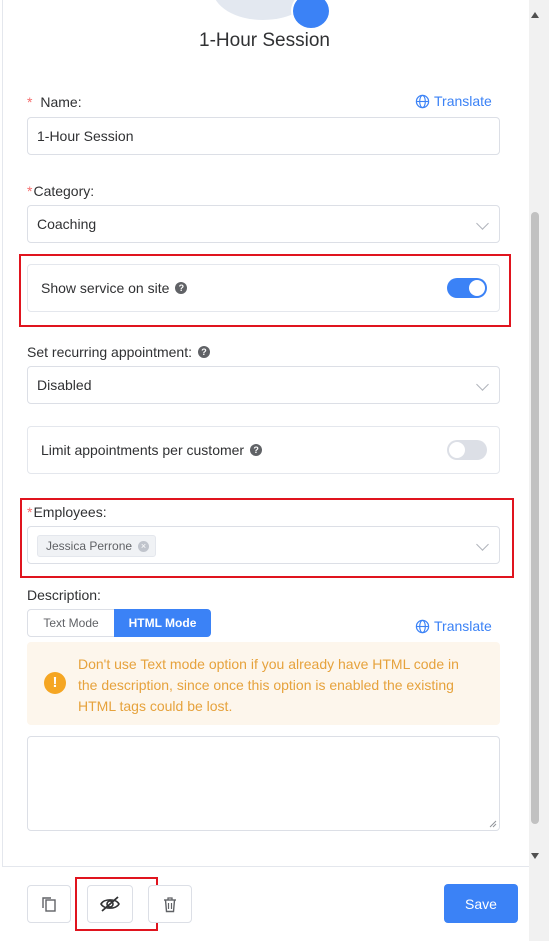 This screenshot has height=942, width=549. What do you see at coordinates (54, 102) in the screenshot?
I see `name-label: * Name:` at bounding box center [54, 102].